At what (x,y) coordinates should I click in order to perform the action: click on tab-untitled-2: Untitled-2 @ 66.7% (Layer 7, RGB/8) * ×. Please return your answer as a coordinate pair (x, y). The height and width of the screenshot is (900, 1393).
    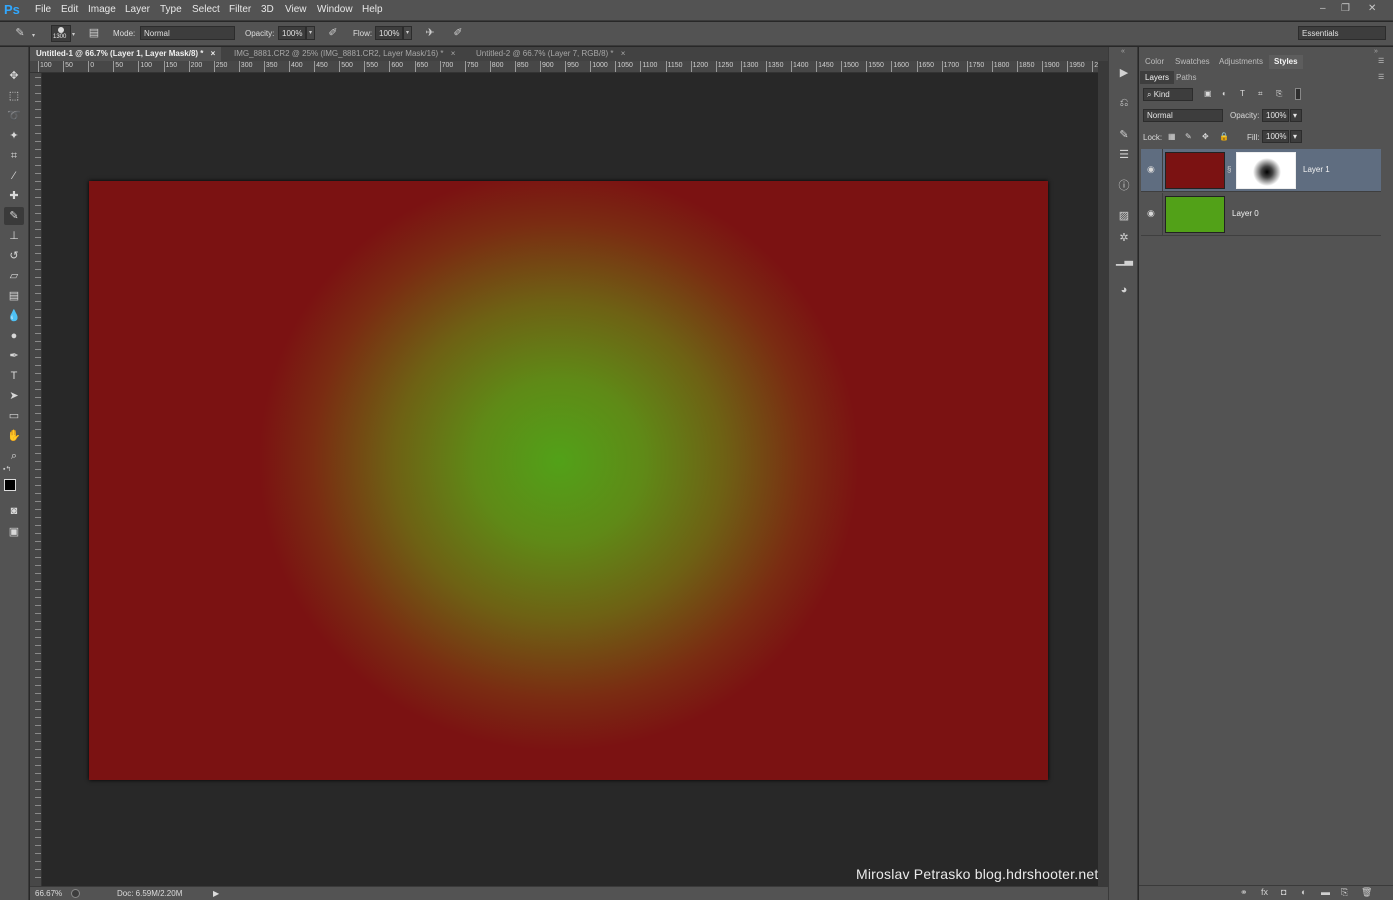
    Looking at the image, I should click on (550, 54).